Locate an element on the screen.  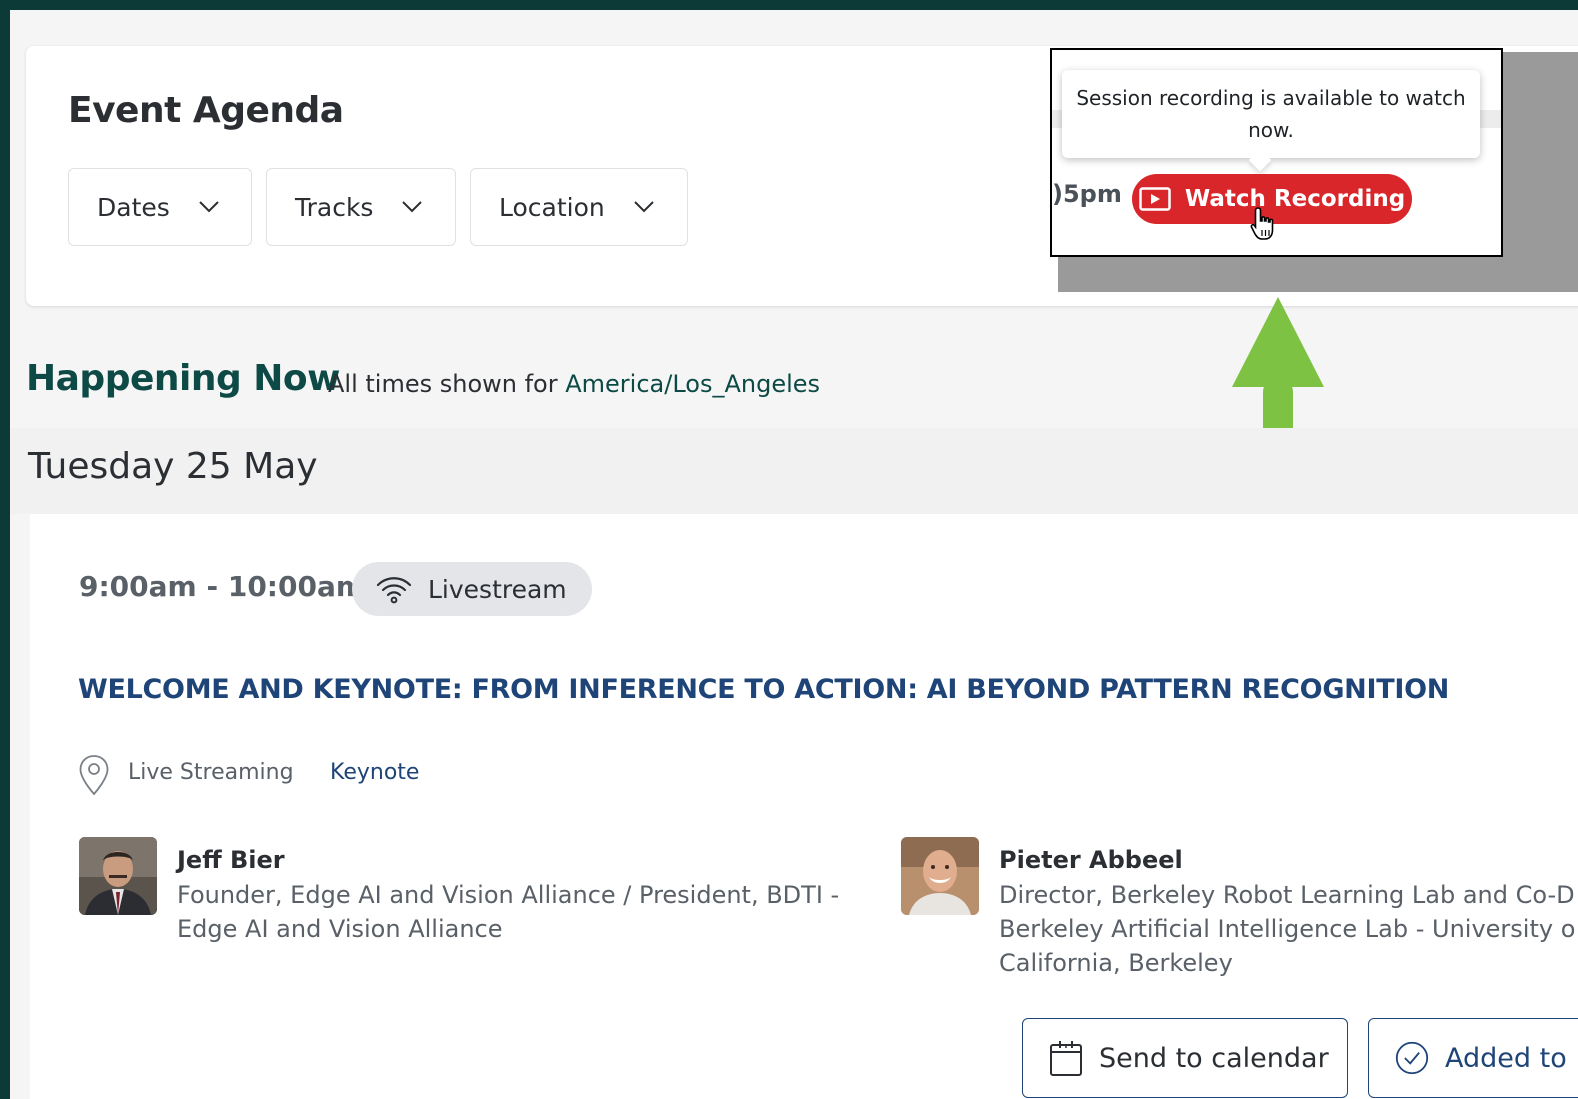
page-title: Event Agenda is located at coordinates (206, 110).